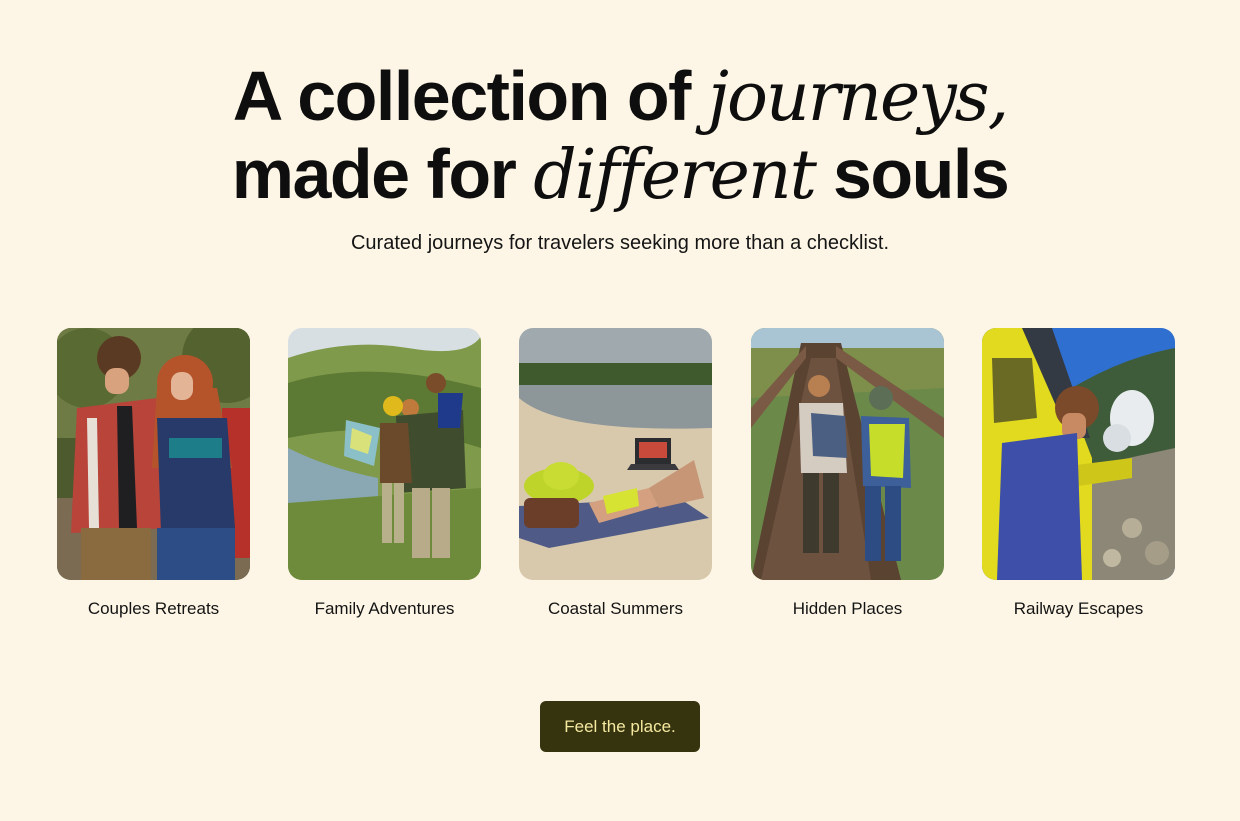 The height and width of the screenshot is (821, 1240). Describe the element at coordinates (858, 97) in the screenshot. I see `hero-title-emphasis: journeys,` at that location.